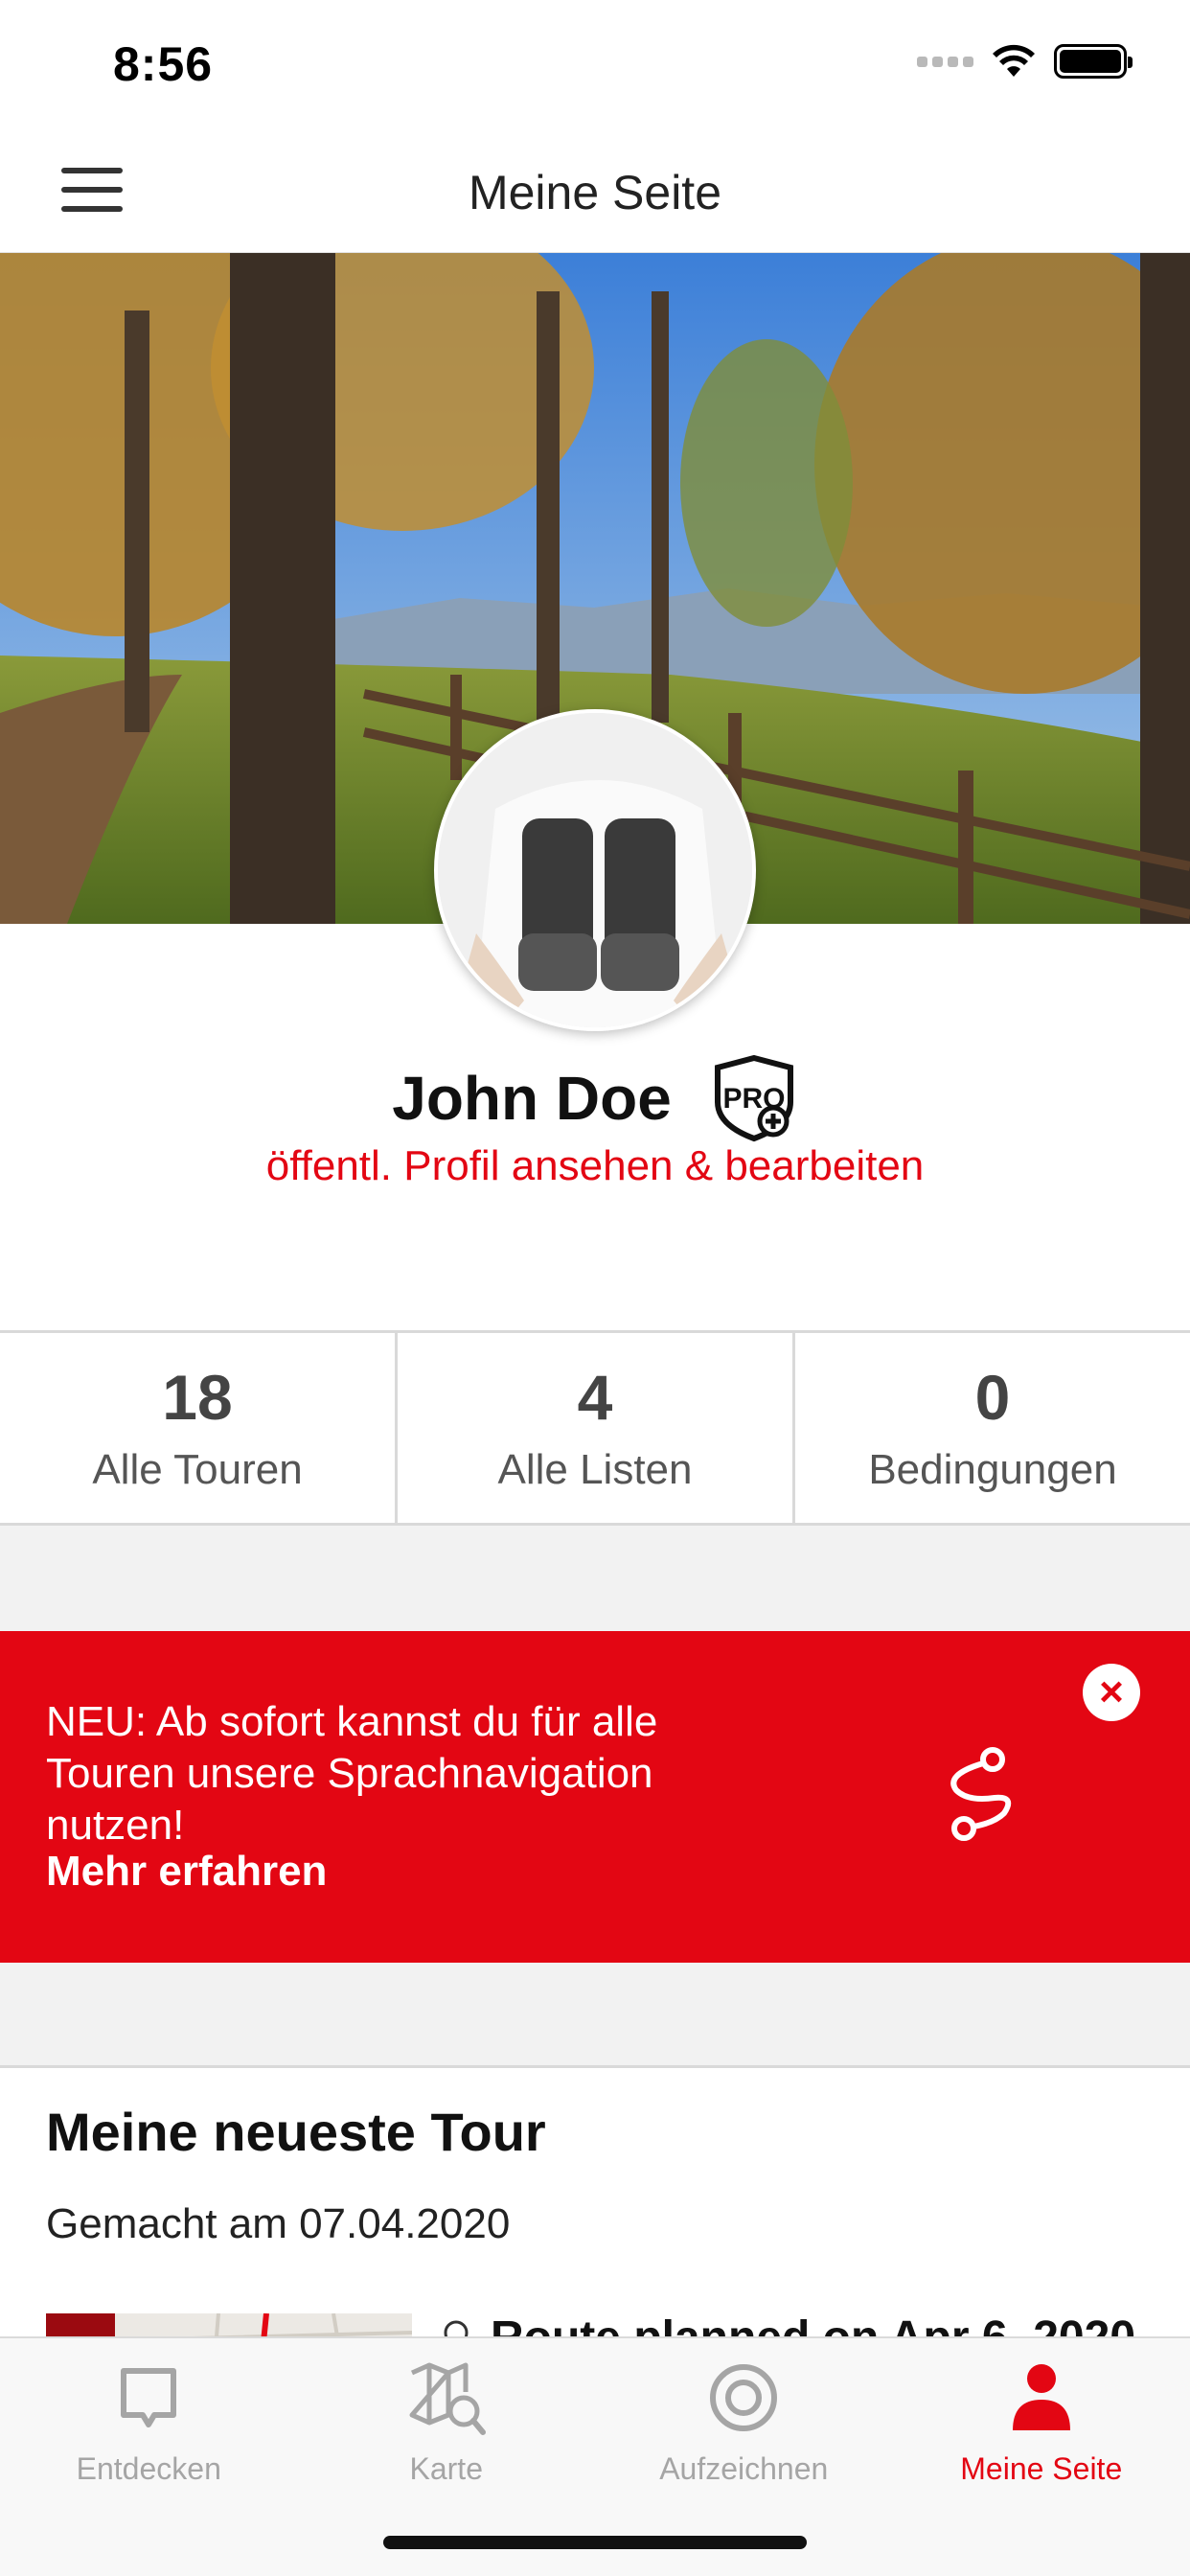 The image size is (1190, 2576). I want to click on home-indicator, so click(595, 2542).